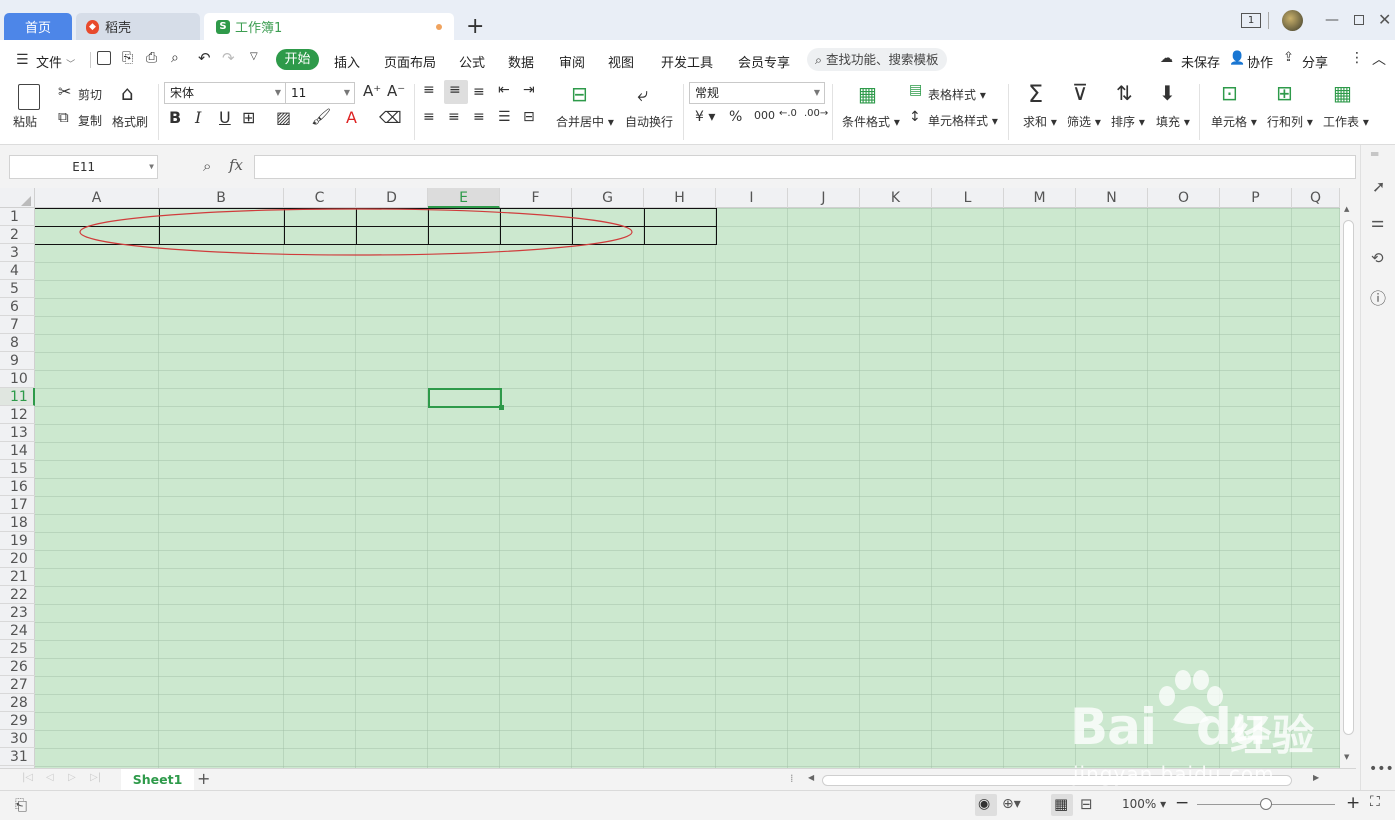 The image size is (1395, 820). What do you see at coordinates (788, 113) in the screenshot?
I see `increase-decimal-icon: ←.0` at bounding box center [788, 113].